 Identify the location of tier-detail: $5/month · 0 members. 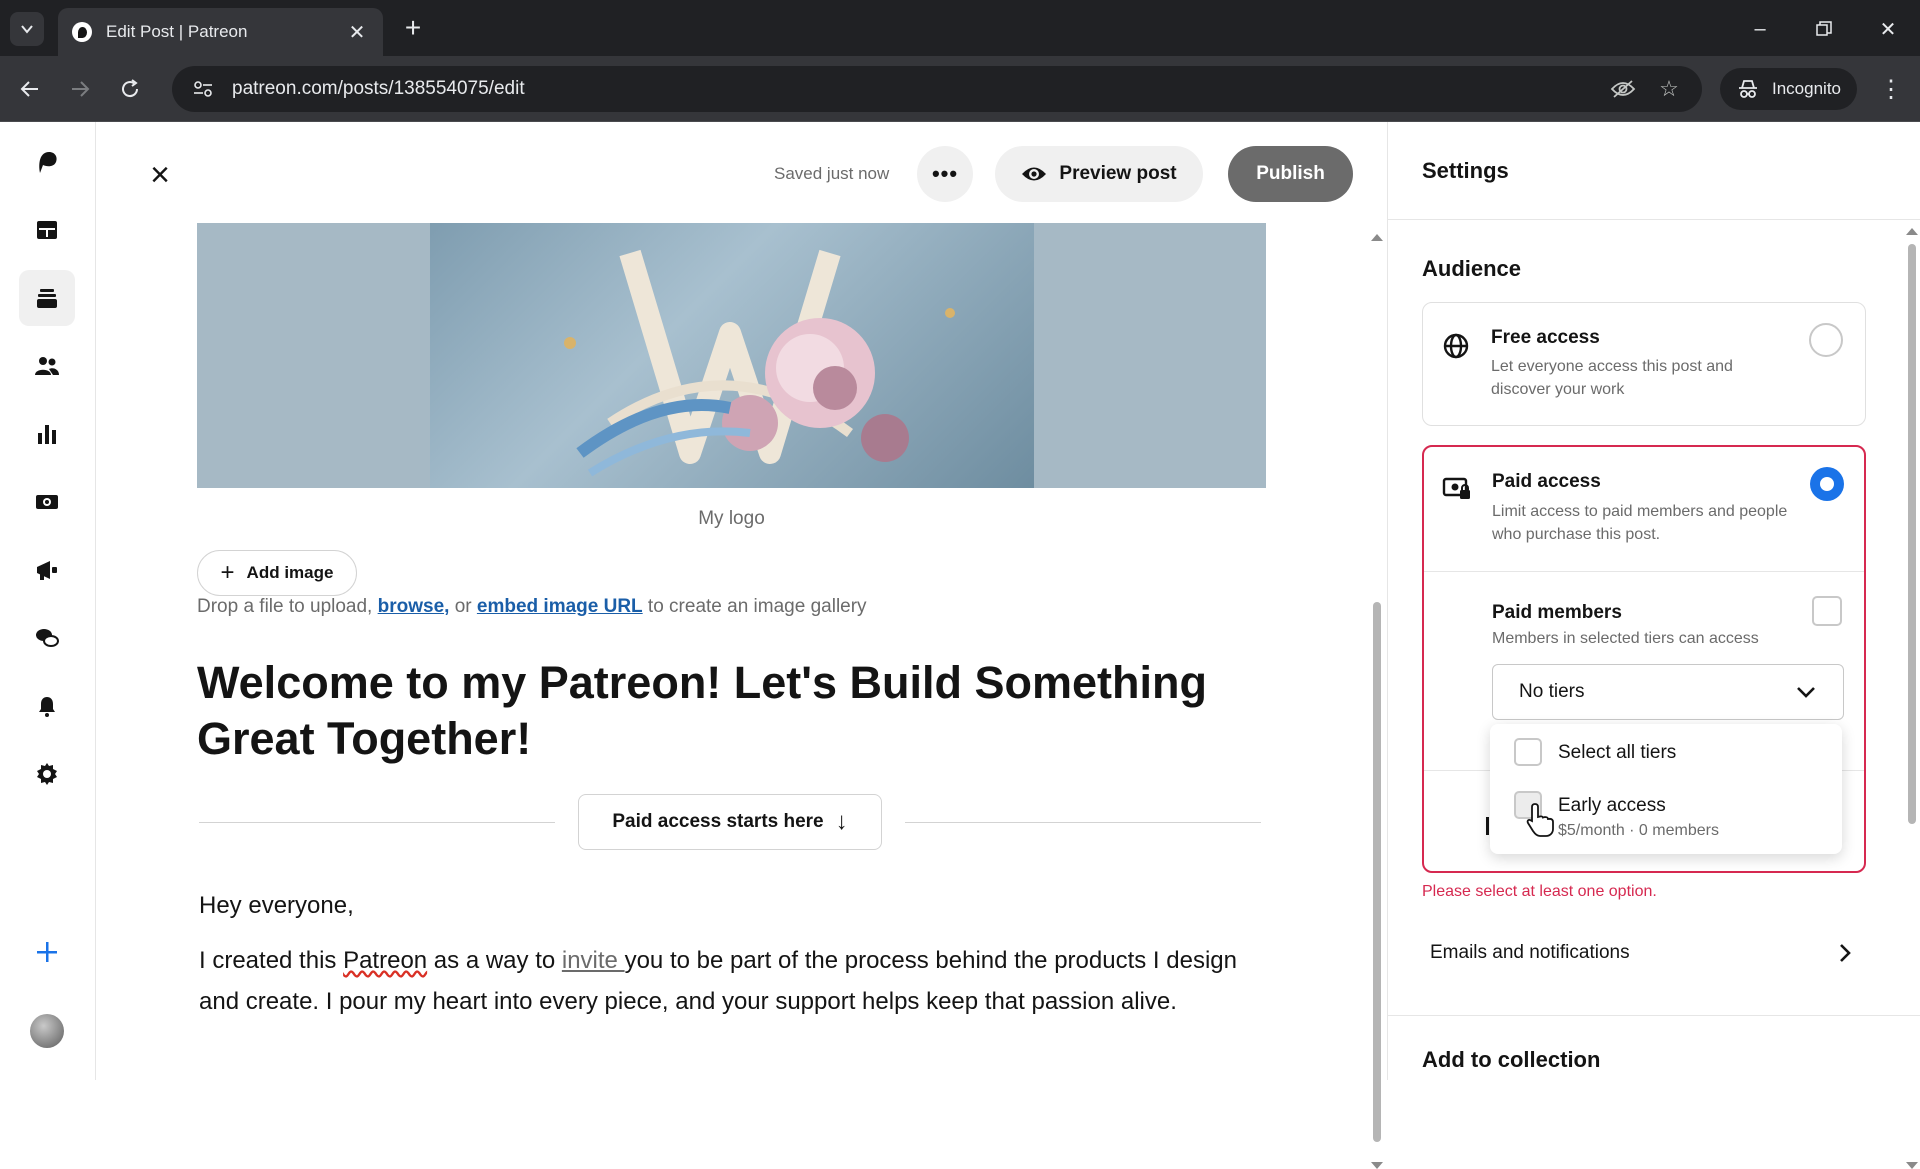
(1638, 830).